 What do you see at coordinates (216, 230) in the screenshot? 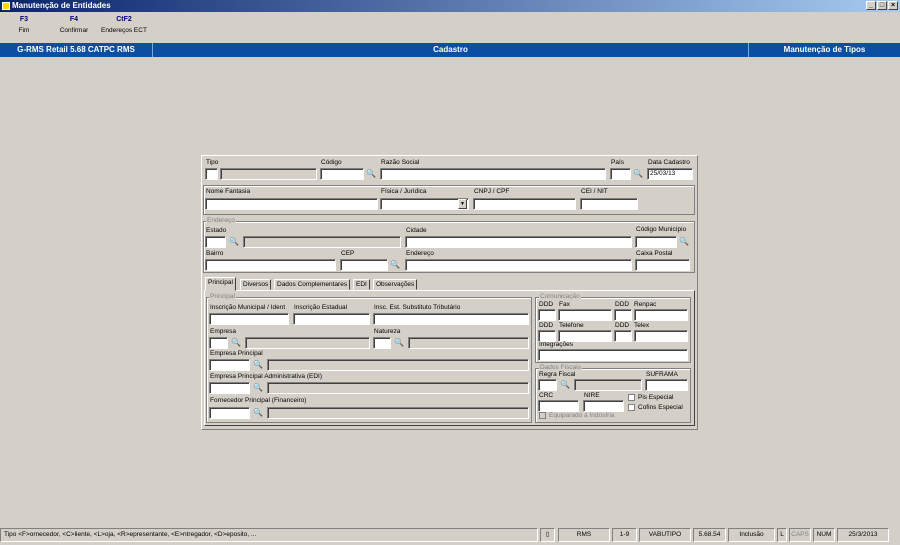
I see `estado-label: Estado` at bounding box center [216, 230].